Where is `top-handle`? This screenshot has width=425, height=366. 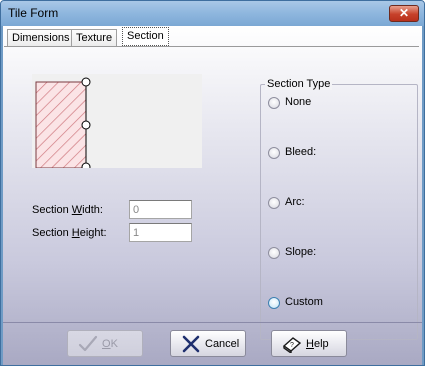
top-handle is located at coordinates (86, 82).